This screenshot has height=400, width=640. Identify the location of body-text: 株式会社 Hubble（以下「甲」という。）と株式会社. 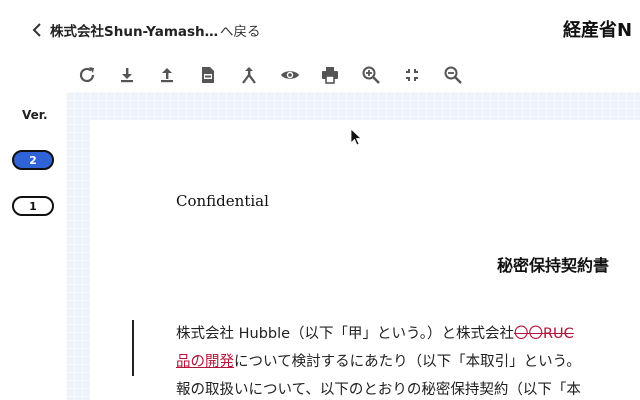
(345, 334).